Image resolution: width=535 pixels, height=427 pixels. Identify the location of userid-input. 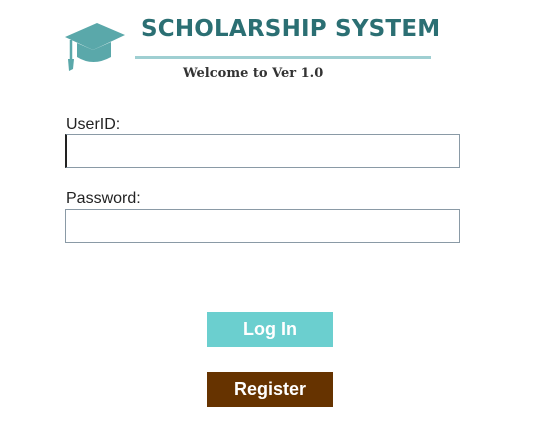
(262, 151).